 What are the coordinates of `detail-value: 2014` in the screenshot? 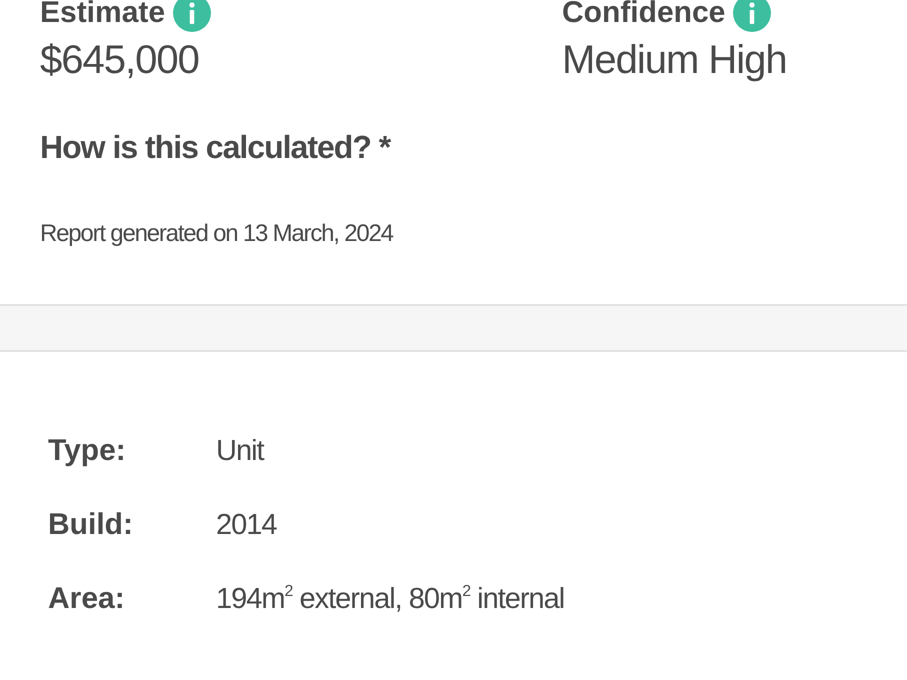 It's located at (247, 525).